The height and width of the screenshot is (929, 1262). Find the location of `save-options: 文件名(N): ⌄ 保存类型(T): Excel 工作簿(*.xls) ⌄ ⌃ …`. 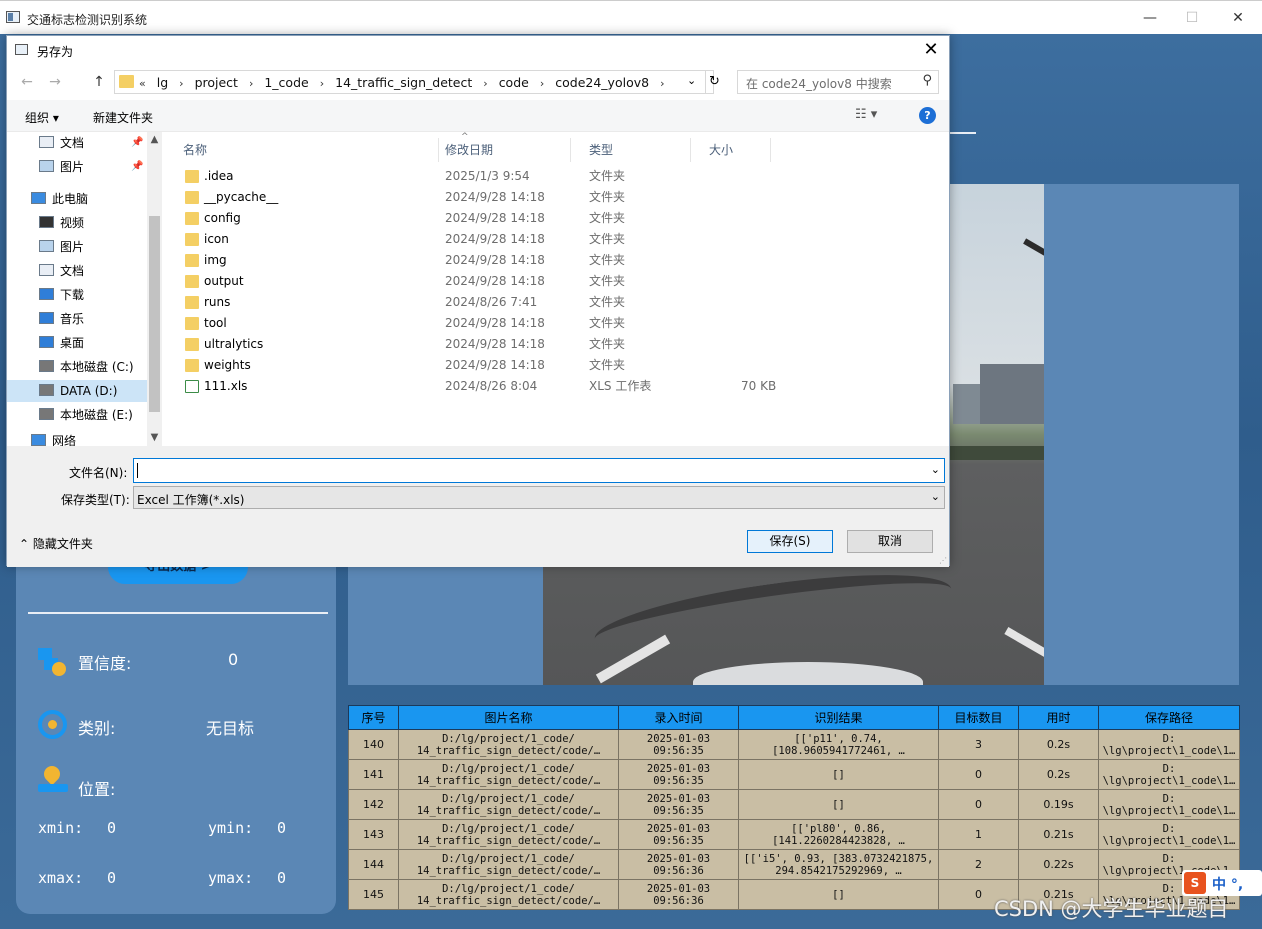

save-options: 文件名(N): ⌄ 保存类型(T): Excel 工作簿(*.xls) ⌄ ⌃ … is located at coordinates (478, 506).